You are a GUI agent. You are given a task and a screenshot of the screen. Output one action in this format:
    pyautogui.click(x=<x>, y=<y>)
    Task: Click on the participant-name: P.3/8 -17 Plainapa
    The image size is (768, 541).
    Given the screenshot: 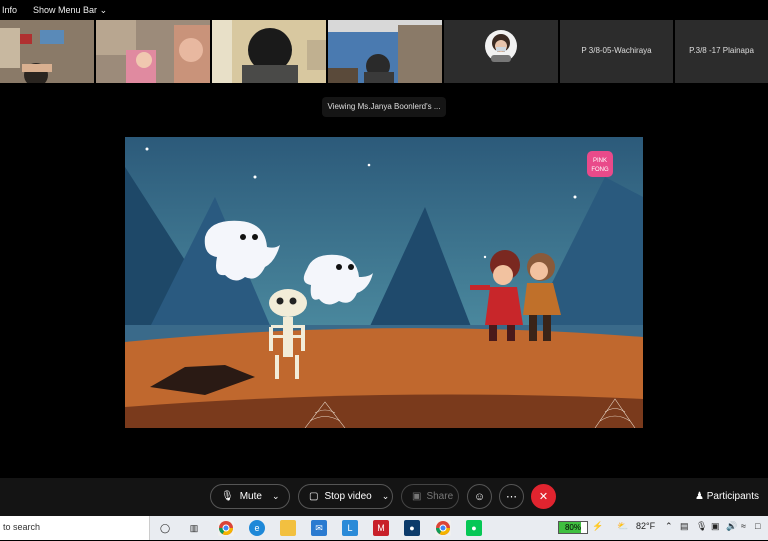 What is the action you would take?
    pyautogui.click(x=721, y=50)
    